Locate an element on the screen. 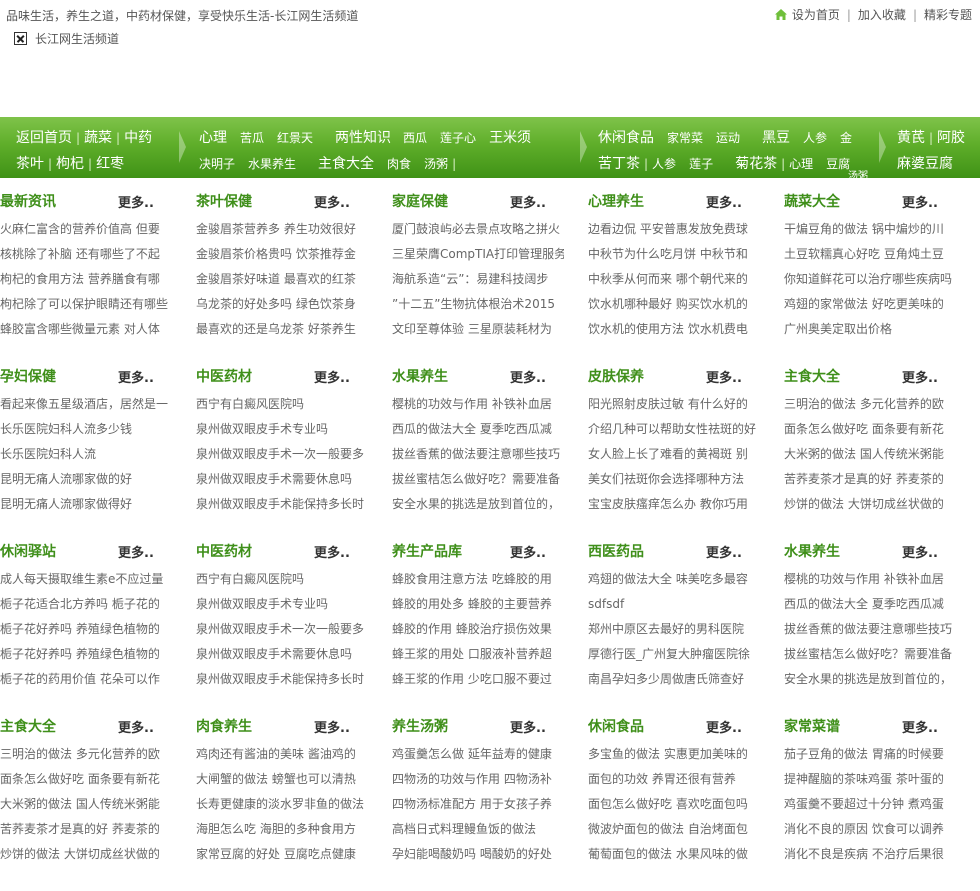 The height and width of the screenshot is (891, 980). article-link: 孕妇能喝酸奶吗 喝酸奶的好处 is located at coordinates (472, 854).